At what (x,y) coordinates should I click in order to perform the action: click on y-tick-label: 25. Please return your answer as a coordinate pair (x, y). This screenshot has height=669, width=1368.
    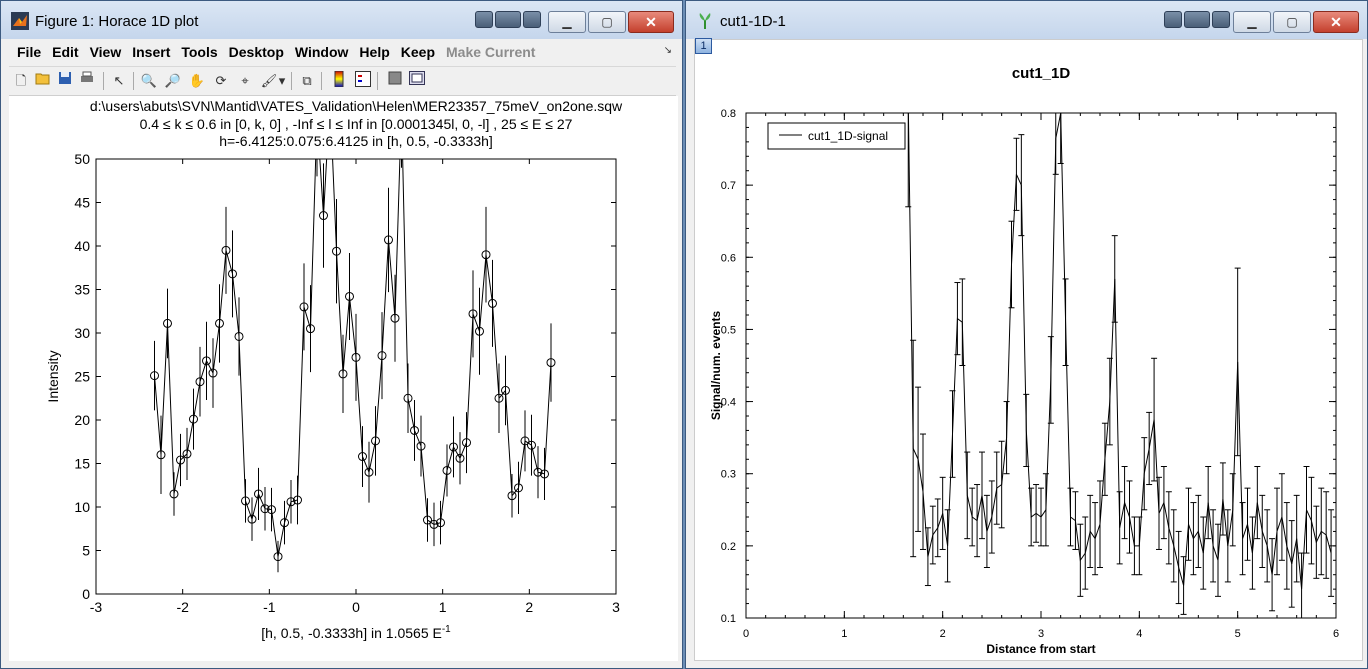
    Looking at the image, I should click on (82, 377).